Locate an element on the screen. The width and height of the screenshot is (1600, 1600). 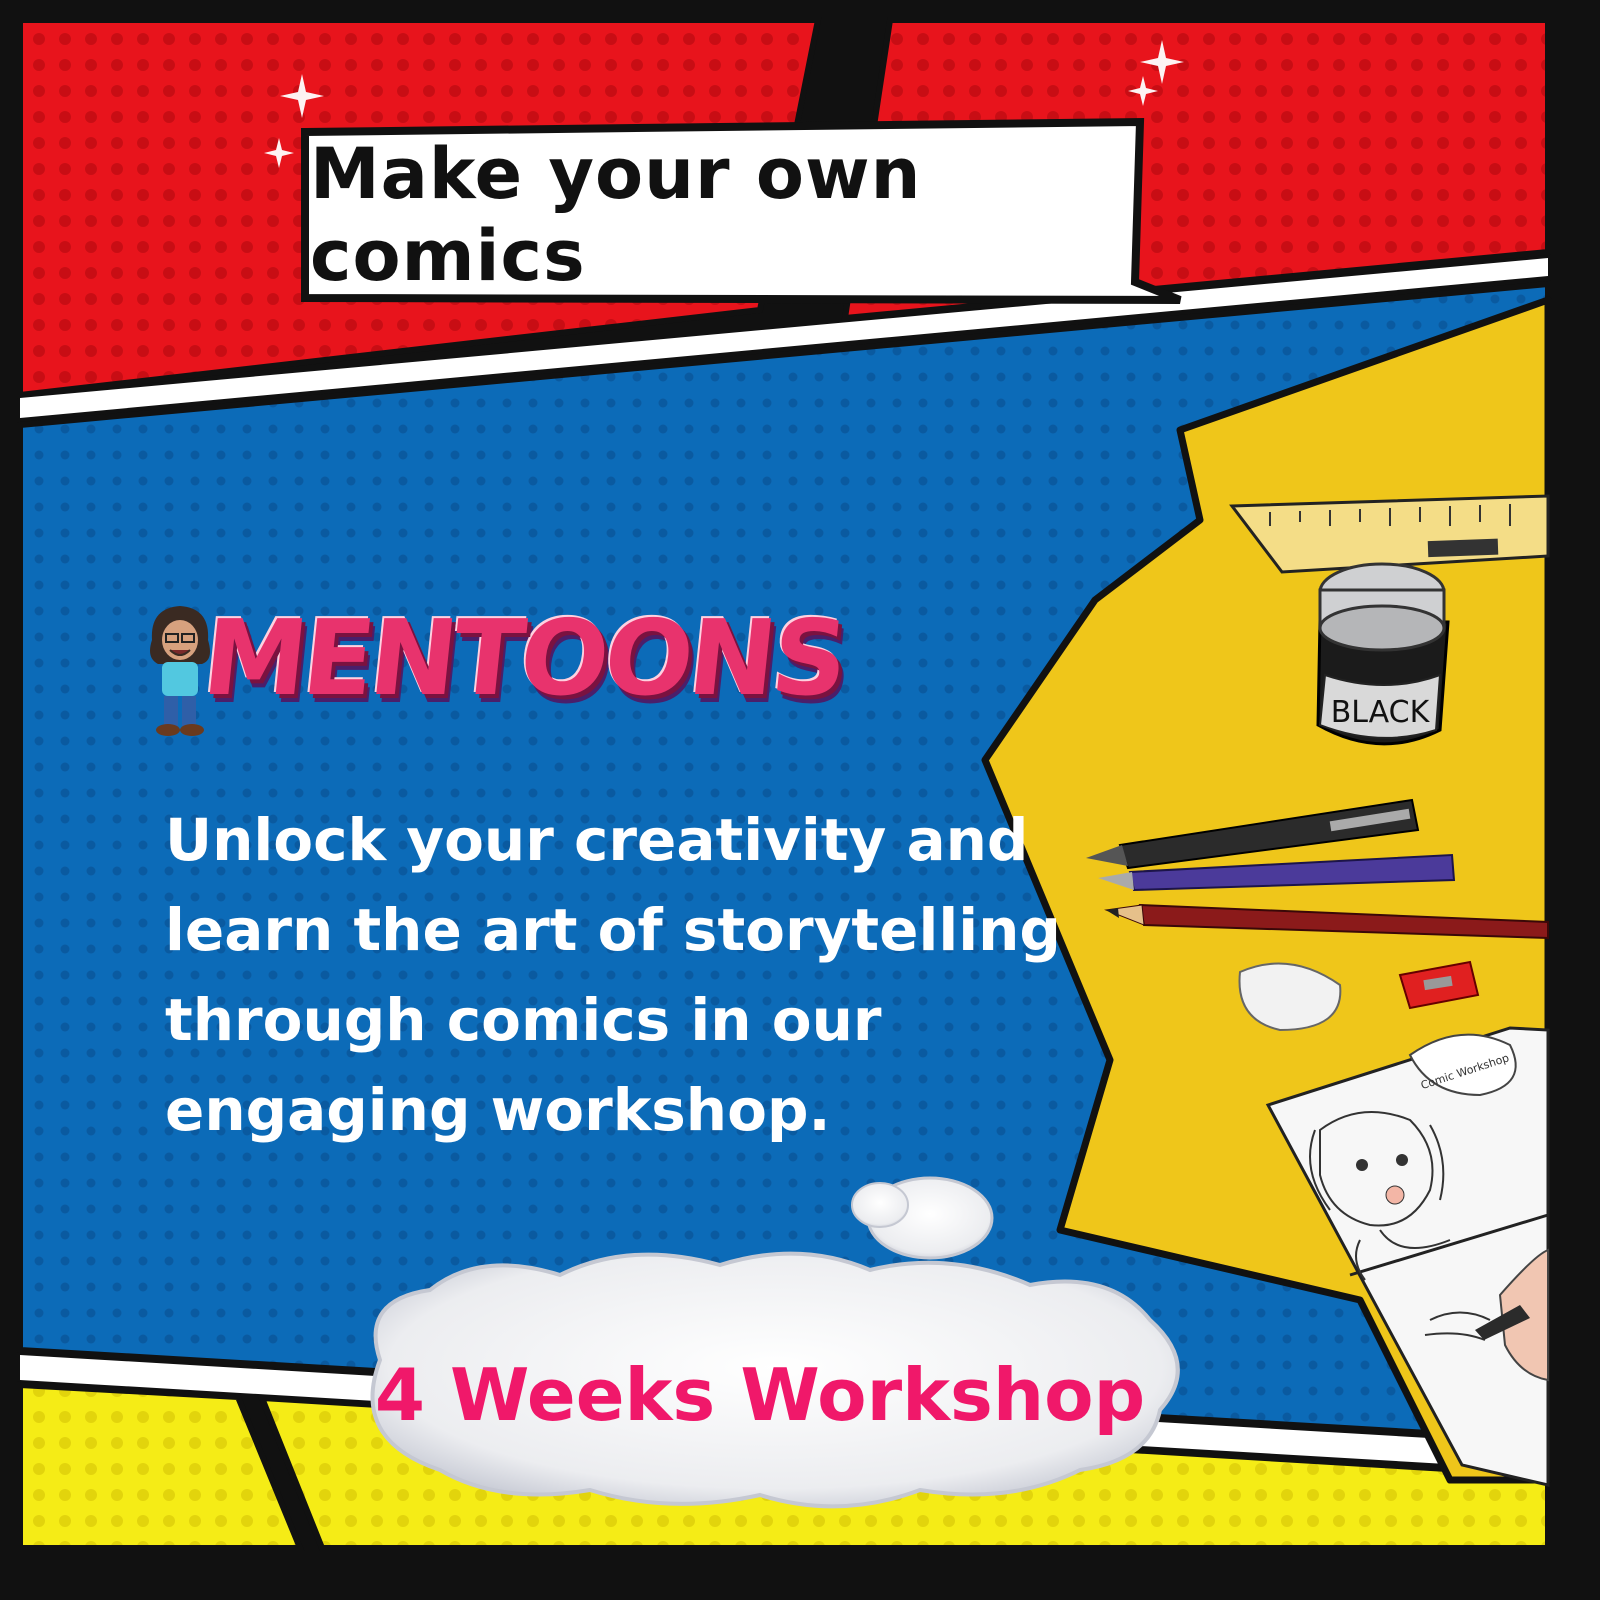
brand-wordmark: MENTOONS is located at coordinates (523, 658).